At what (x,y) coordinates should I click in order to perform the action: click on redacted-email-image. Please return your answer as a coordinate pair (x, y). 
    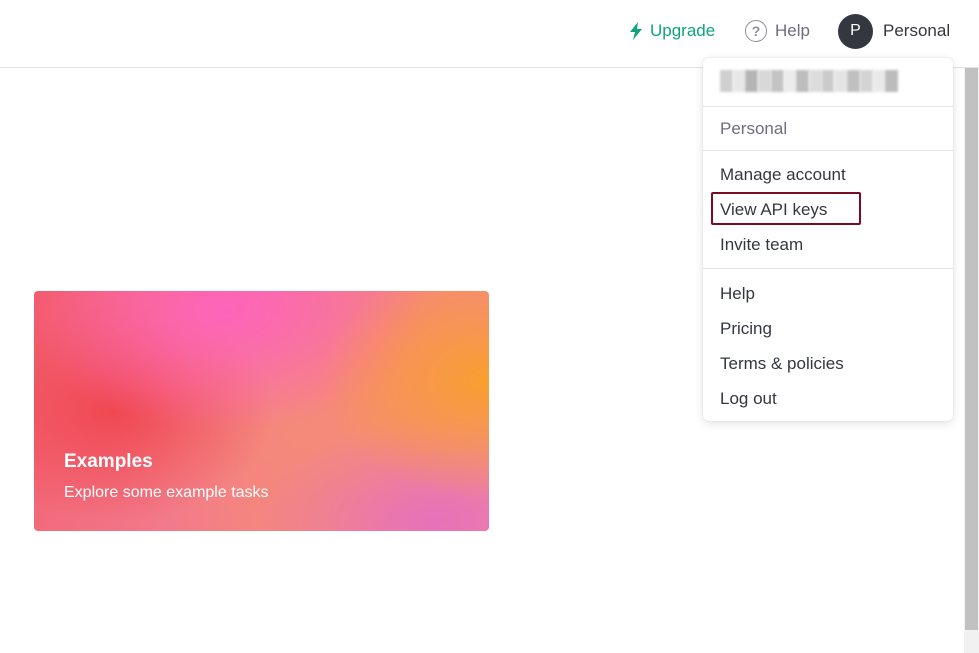
    Looking at the image, I should click on (809, 81).